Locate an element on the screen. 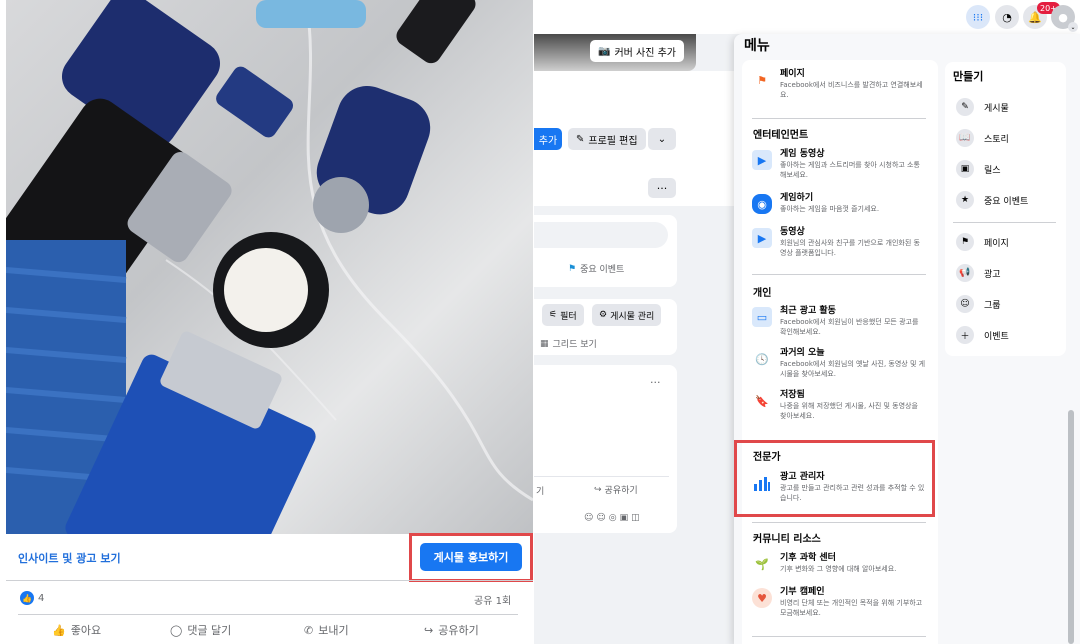  create-post: ✎ 게시물 is located at coordinates (982, 107).